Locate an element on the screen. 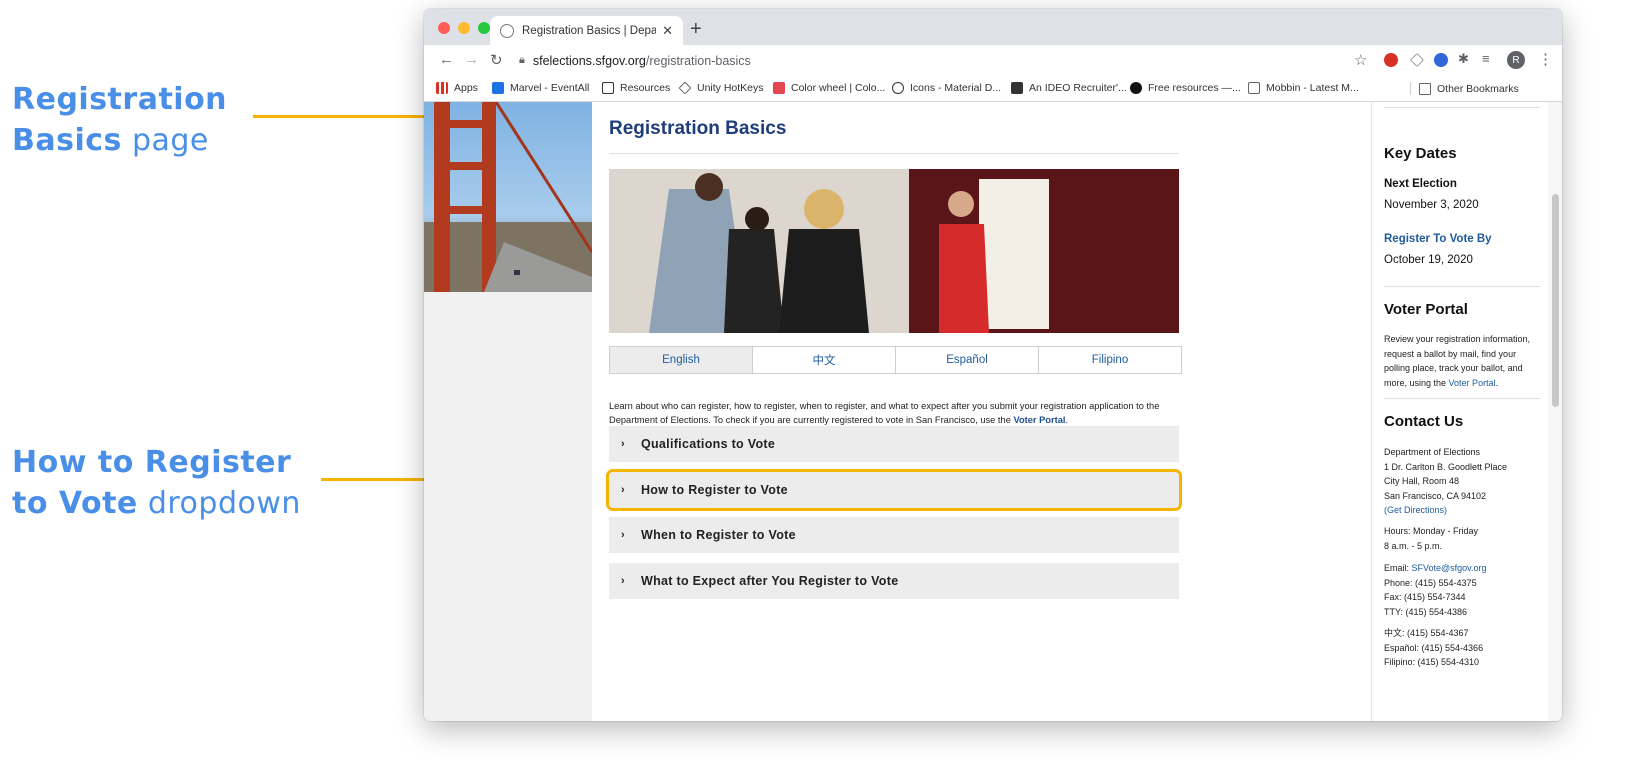 The image size is (1629, 776). minimize-window-button is located at coordinates (464, 28).